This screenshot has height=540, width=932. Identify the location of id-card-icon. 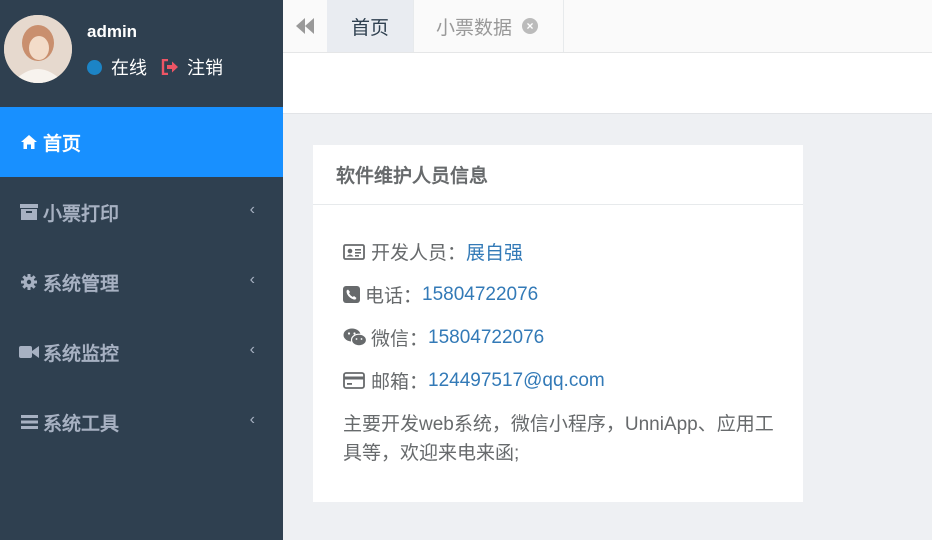
(355, 251).